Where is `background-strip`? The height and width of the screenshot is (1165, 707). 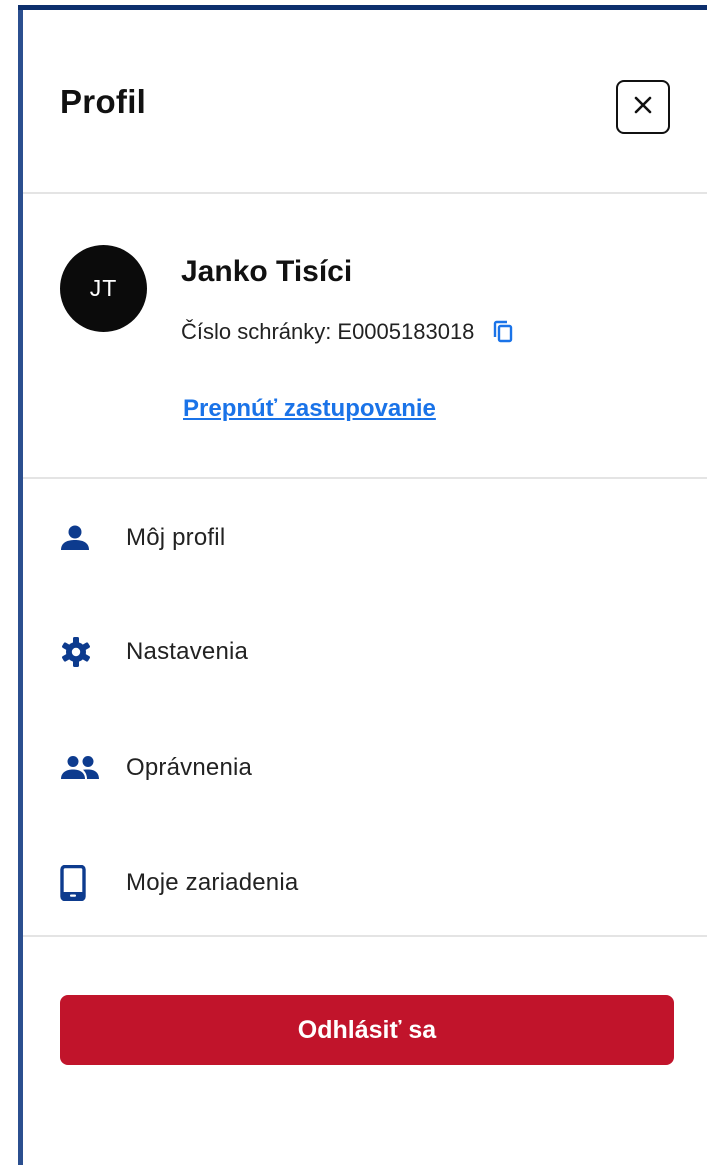
background-strip is located at coordinates (7, 582).